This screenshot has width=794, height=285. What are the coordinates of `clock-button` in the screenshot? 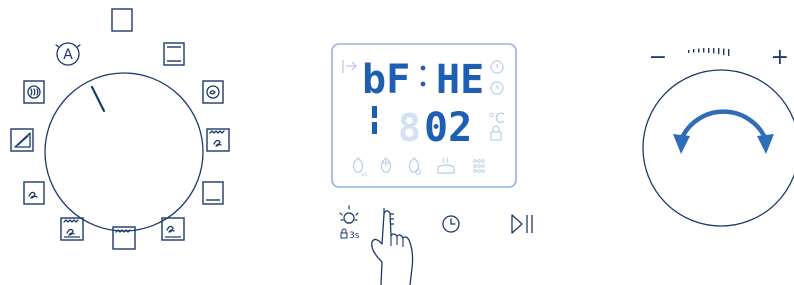 It's located at (451, 224).